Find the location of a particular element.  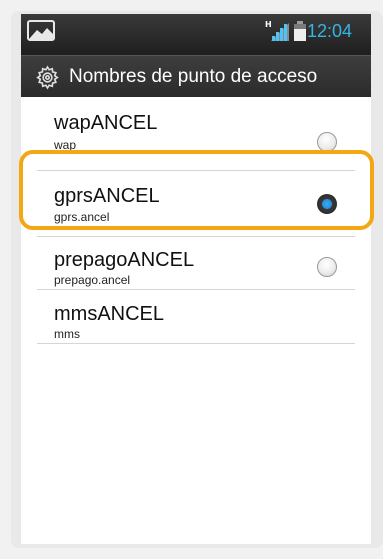

image-notification-icon is located at coordinates (41, 30).